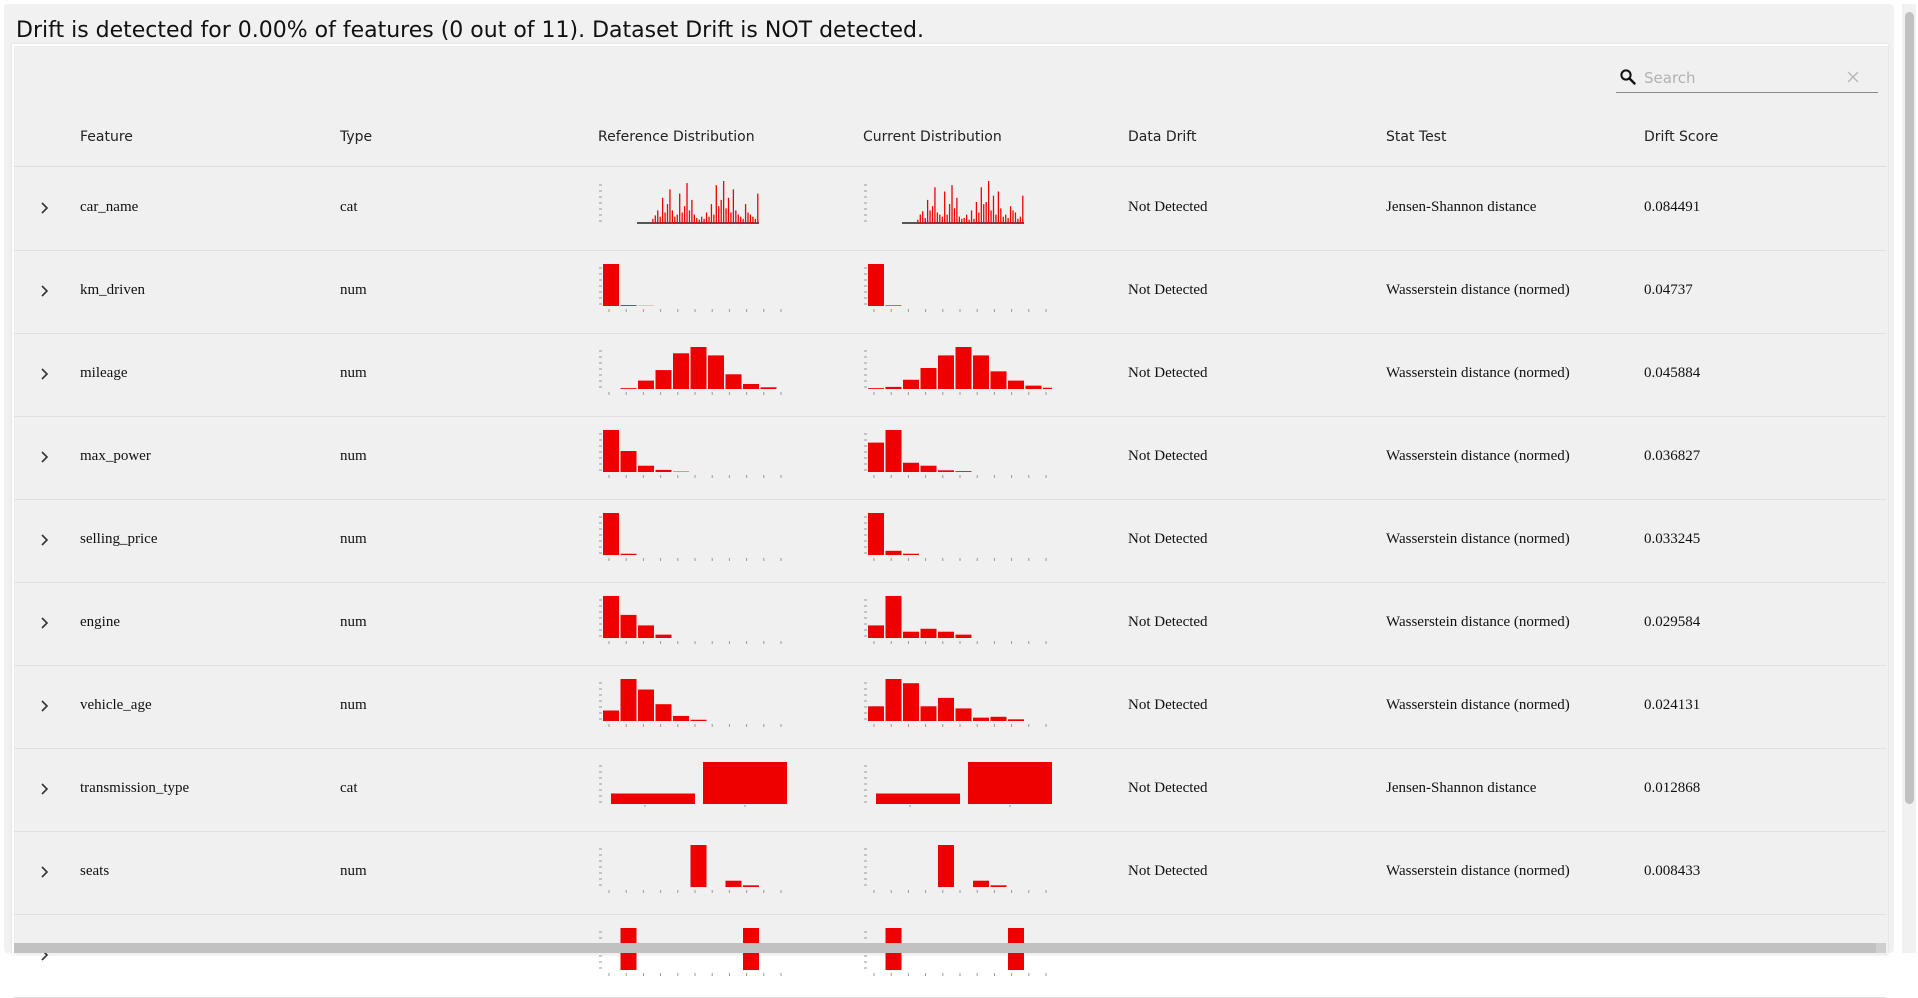 The width and height of the screenshot is (1918, 998). What do you see at coordinates (1416, 137) in the screenshot?
I see `column-header-stat-test: Stat Test` at bounding box center [1416, 137].